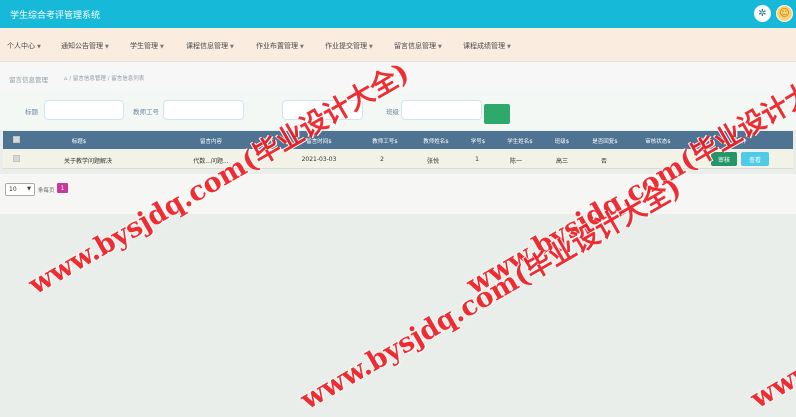 The image size is (796, 417). I want to click on search-input-title, so click(84, 110).